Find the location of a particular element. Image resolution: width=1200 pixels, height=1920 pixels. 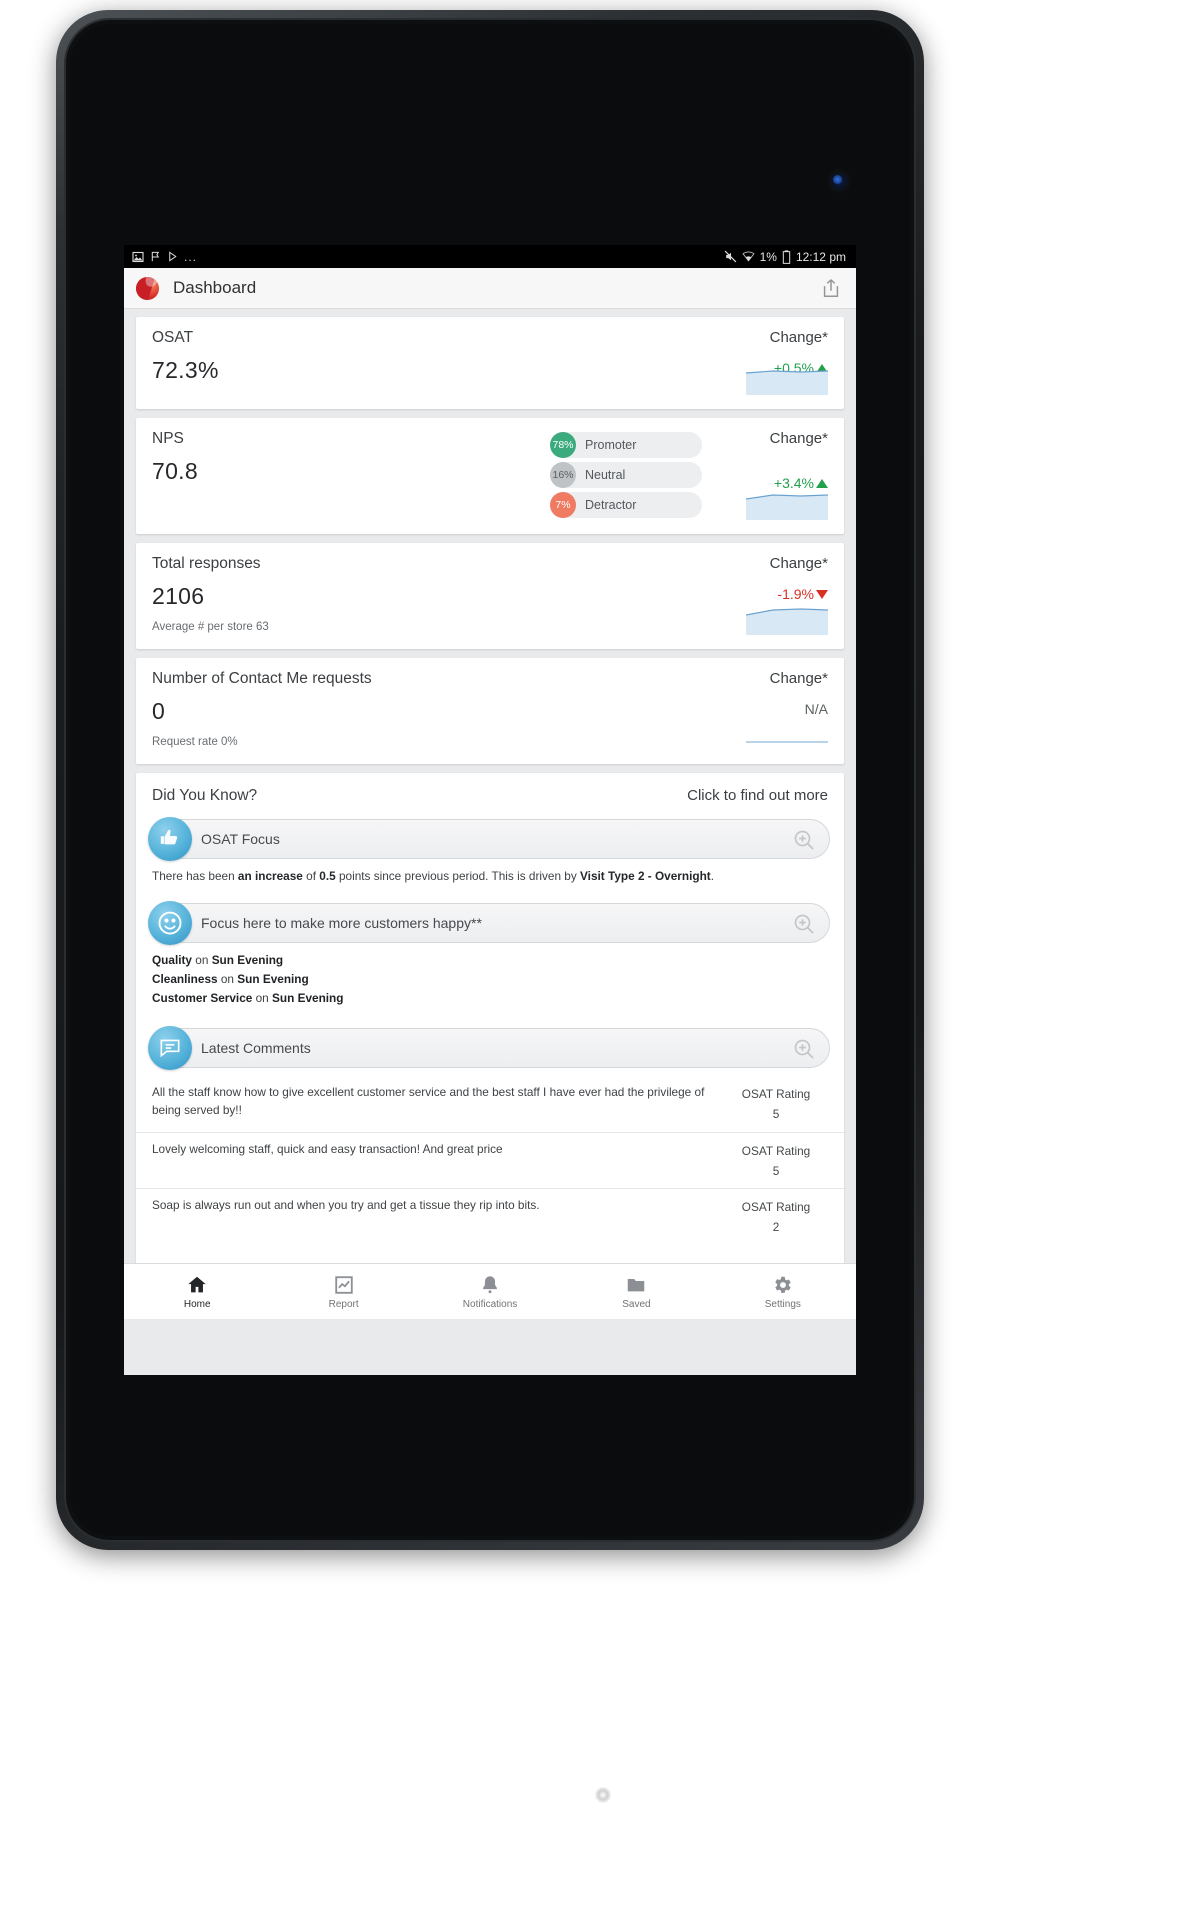

nav-item-report: Report is located at coordinates (343, 1292).